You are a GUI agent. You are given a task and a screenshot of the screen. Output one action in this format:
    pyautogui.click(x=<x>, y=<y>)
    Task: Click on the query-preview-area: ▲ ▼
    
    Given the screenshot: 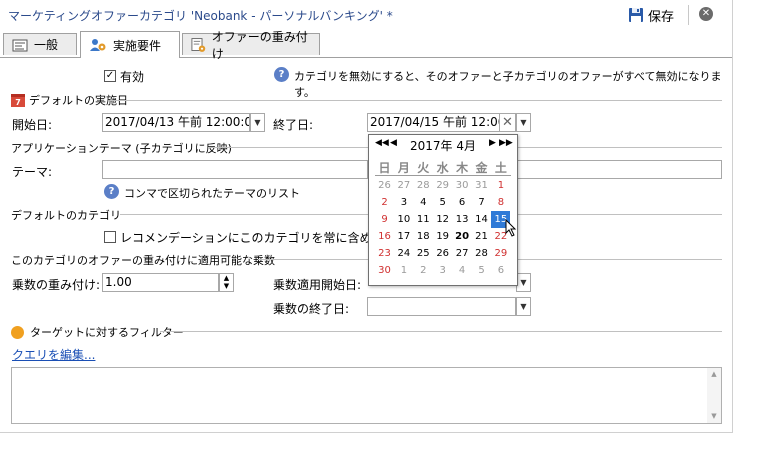 What is the action you would take?
    pyautogui.click(x=366, y=395)
    